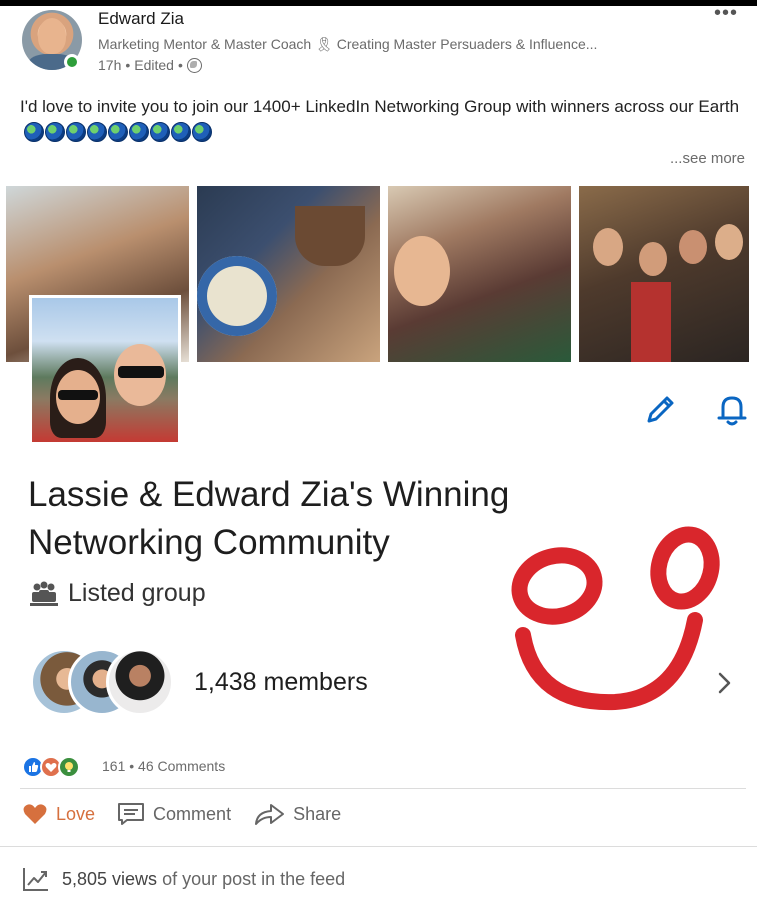 This screenshot has width=757, height=910. Describe the element at coordinates (615, 618) in the screenshot. I see `red-smiley-annotation` at that location.